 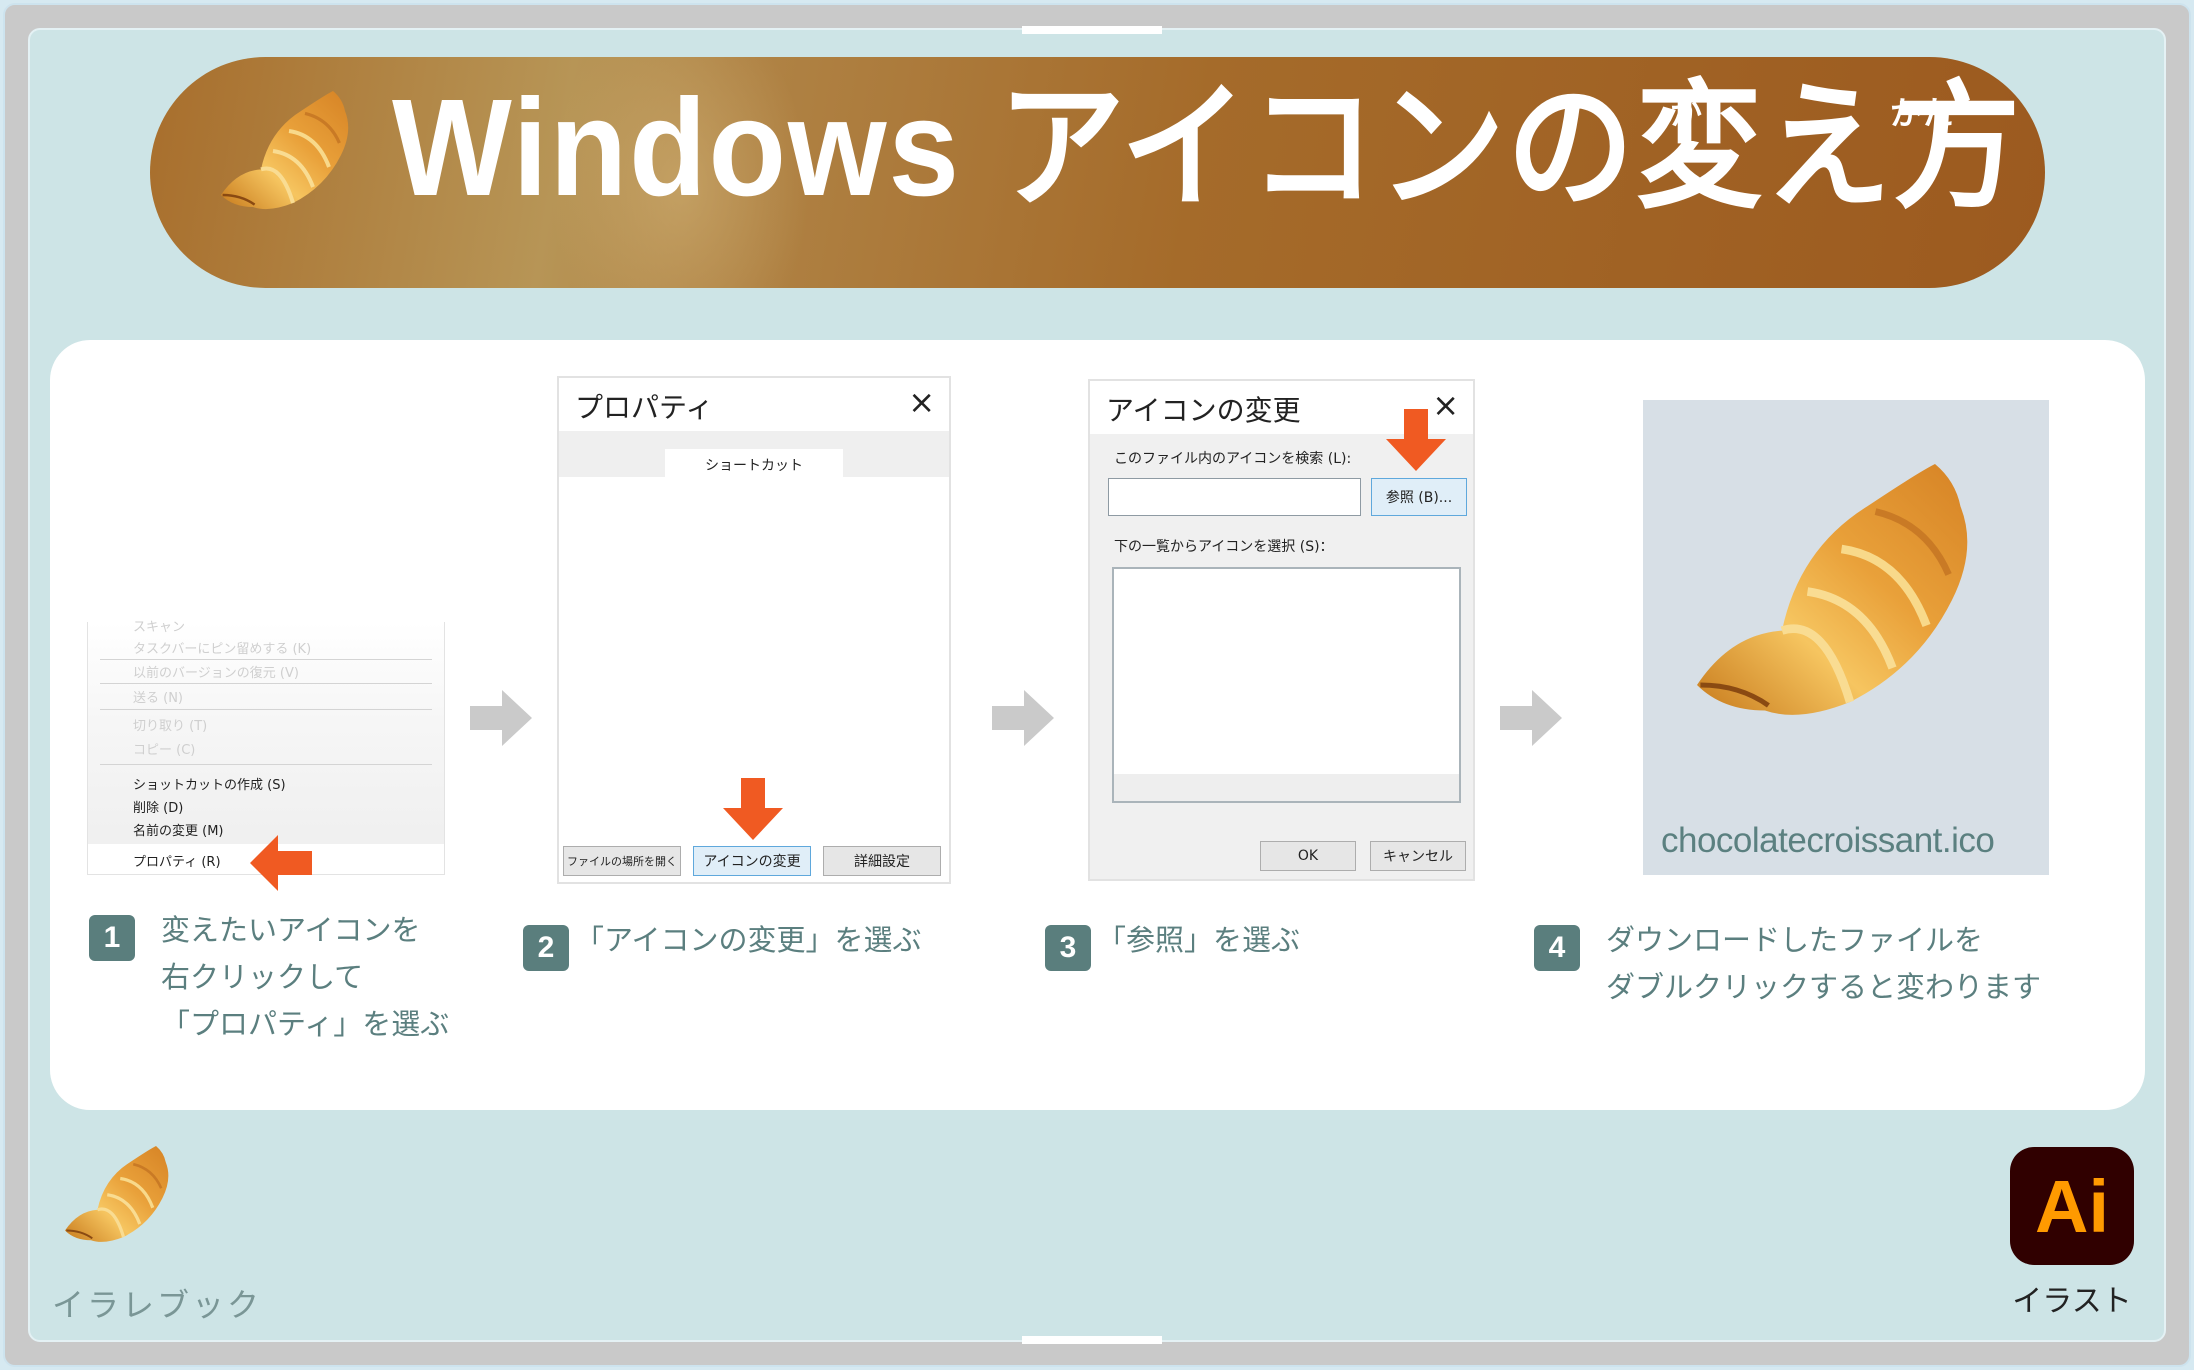 What do you see at coordinates (1557, 948) in the screenshot?
I see `step-number: 4` at bounding box center [1557, 948].